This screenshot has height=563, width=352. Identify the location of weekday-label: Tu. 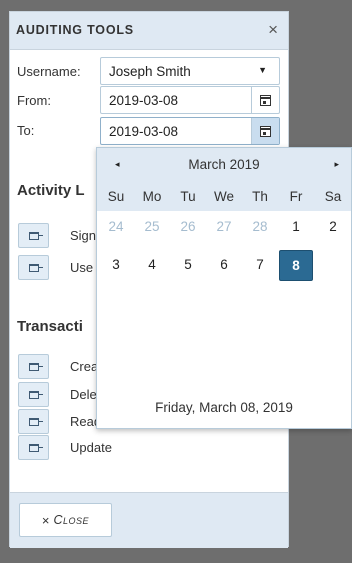
(188, 196).